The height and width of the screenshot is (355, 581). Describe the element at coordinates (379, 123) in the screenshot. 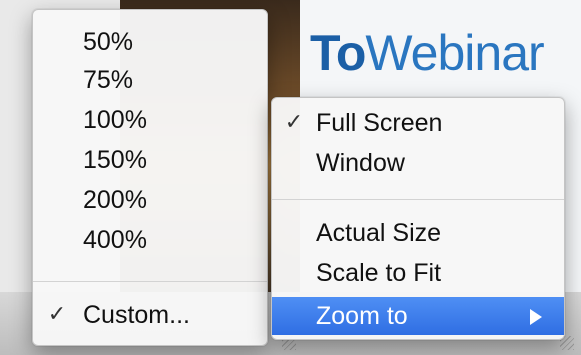

I see `menu-item-label: Full Screen` at that location.